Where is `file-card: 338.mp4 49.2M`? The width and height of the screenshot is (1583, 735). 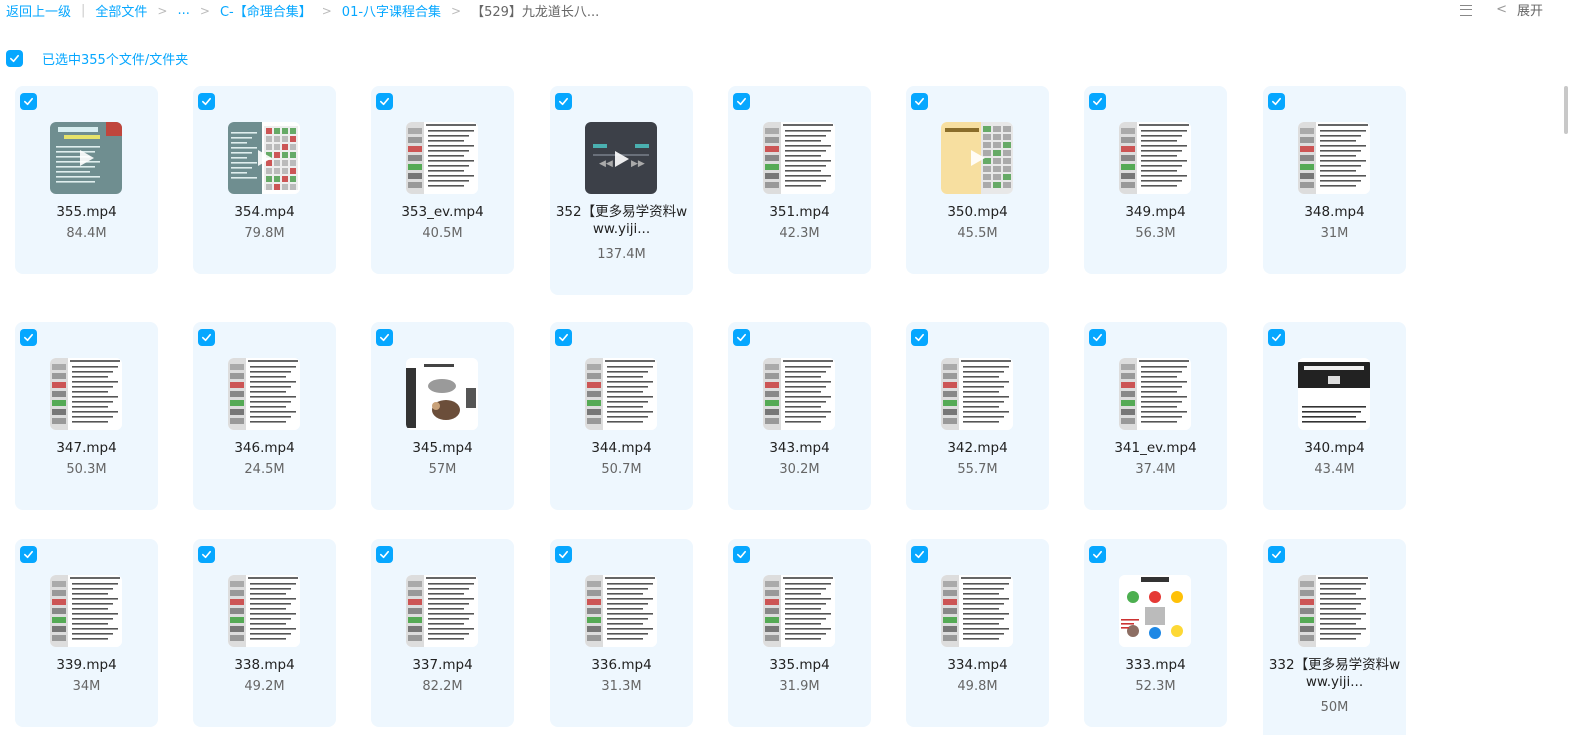 file-card: 338.mp4 49.2M is located at coordinates (264, 633).